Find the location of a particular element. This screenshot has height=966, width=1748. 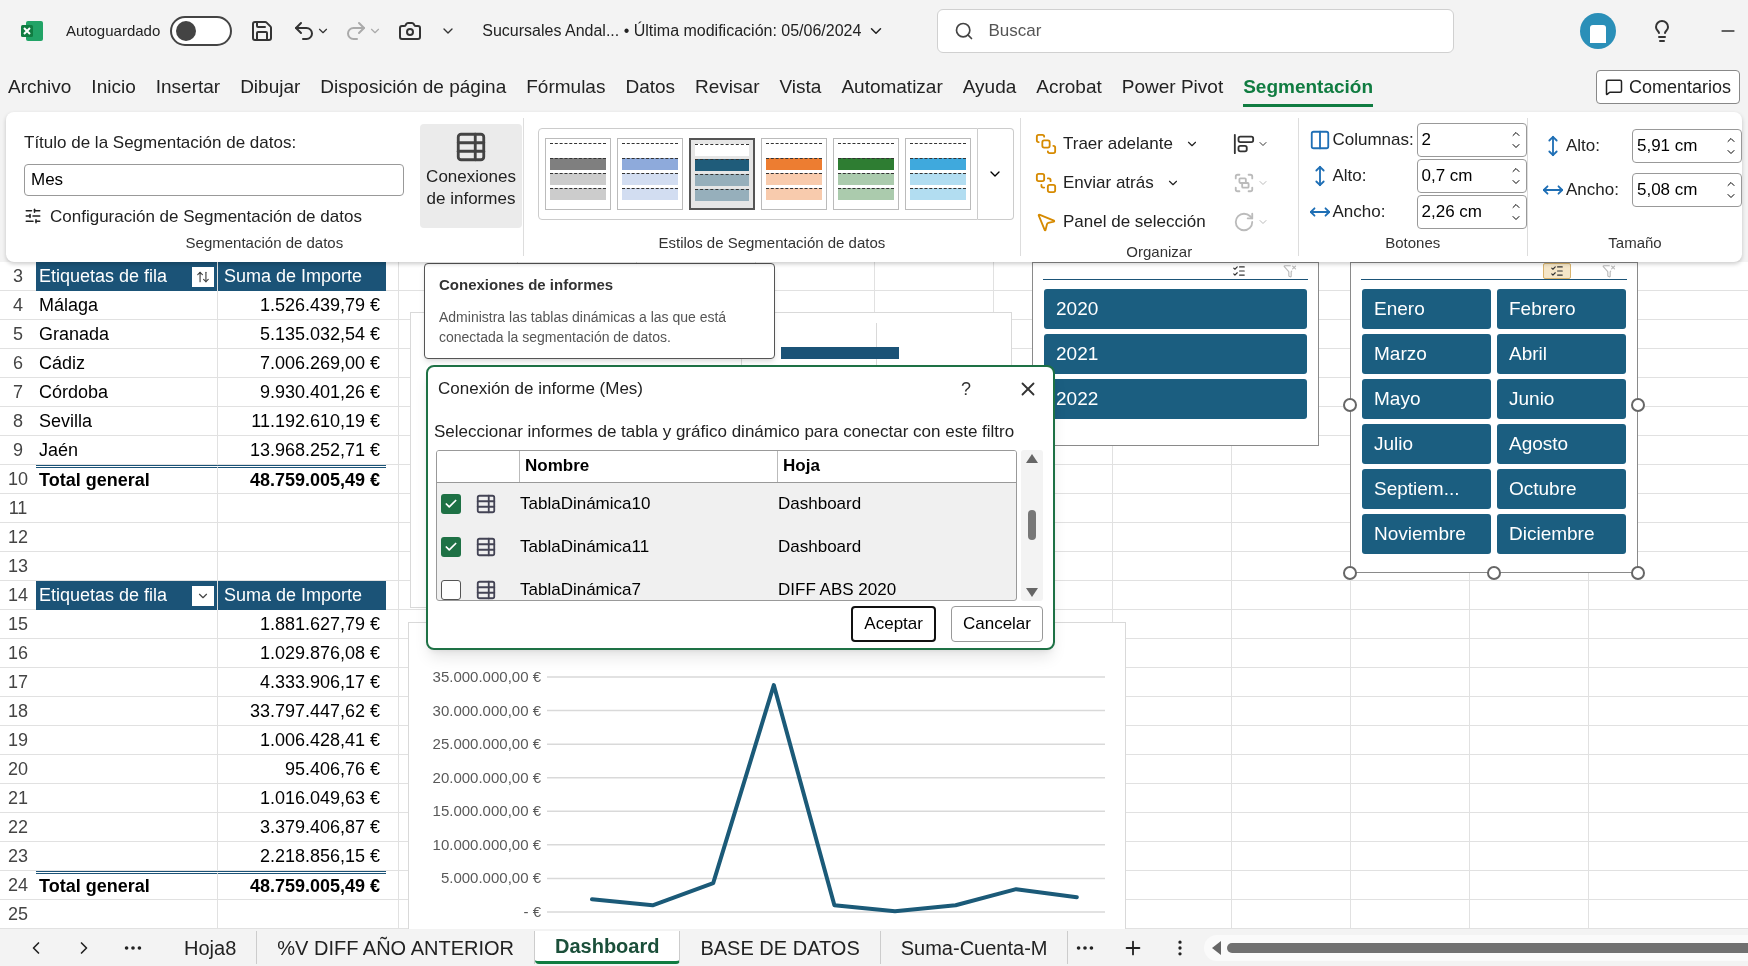

autosave-toggle is located at coordinates (201, 31).